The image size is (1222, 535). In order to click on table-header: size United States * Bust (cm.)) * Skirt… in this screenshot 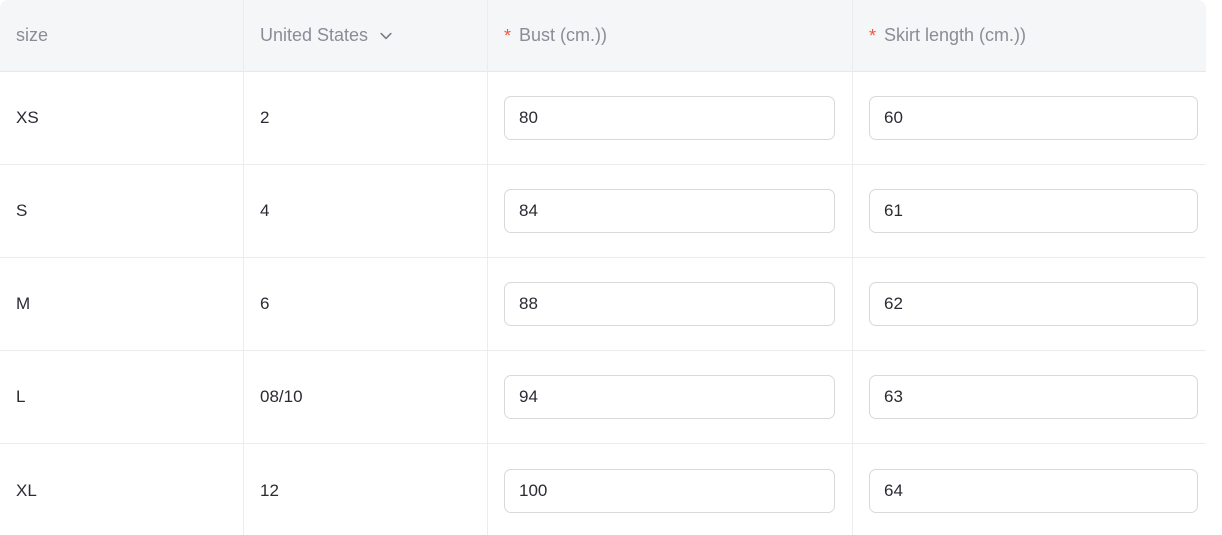, I will do `click(603, 36)`.